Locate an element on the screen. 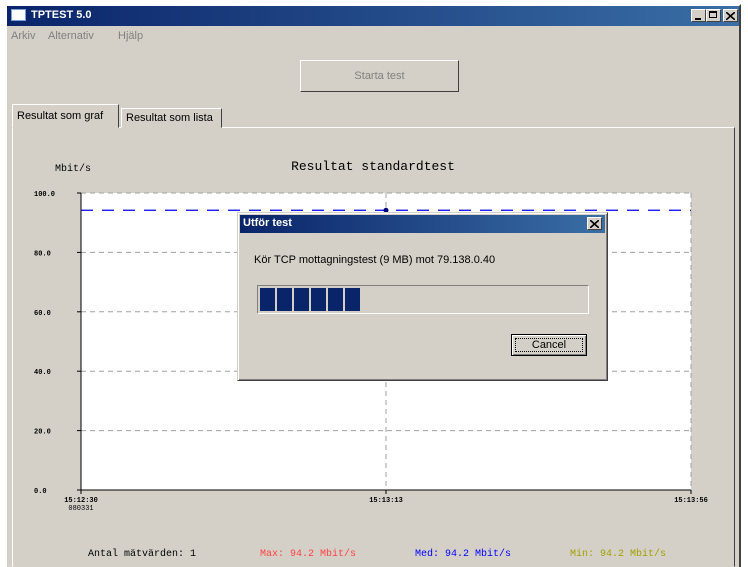  tab-resultat-lista: Resultat som lista is located at coordinates (171, 118).